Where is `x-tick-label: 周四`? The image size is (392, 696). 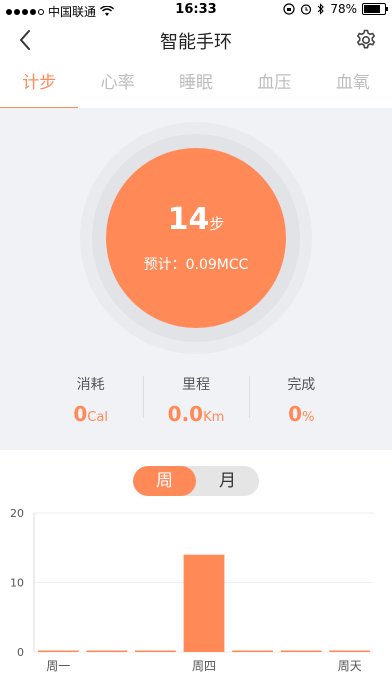 x-tick-label: 周四 is located at coordinates (204, 666).